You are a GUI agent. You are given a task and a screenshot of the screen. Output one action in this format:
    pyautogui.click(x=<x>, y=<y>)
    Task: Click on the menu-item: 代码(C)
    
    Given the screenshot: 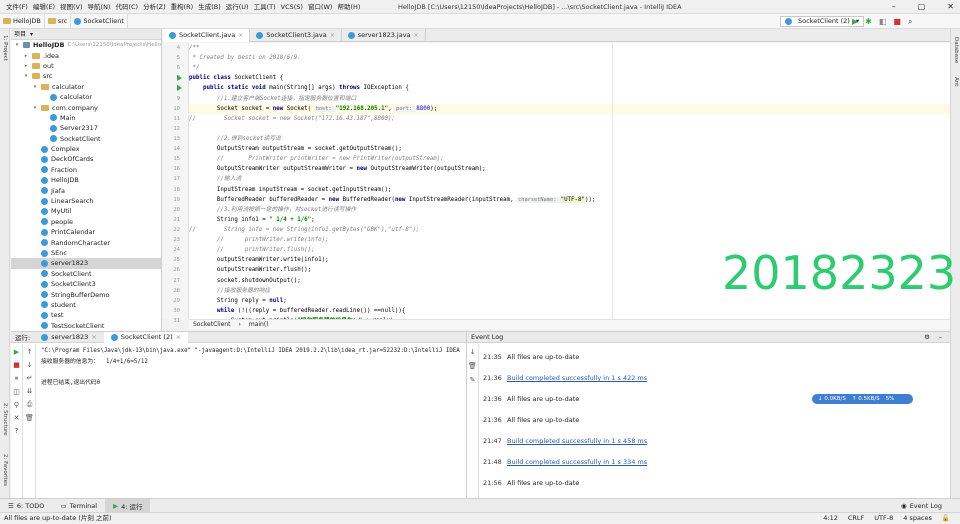 What is the action you would take?
    pyautogui.click(x=126, y=7)
    